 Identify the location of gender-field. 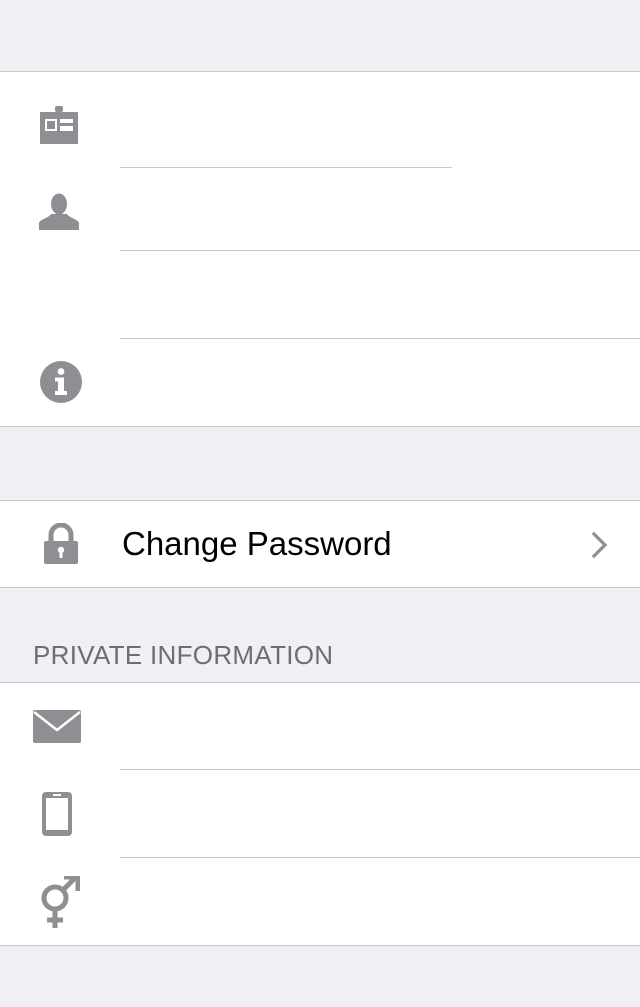
(370, 903).